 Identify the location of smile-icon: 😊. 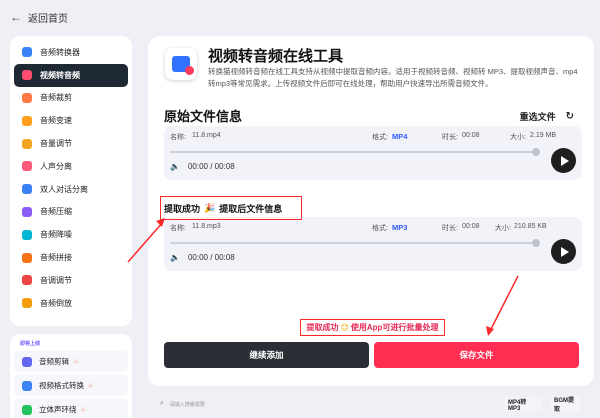
(344, 327).